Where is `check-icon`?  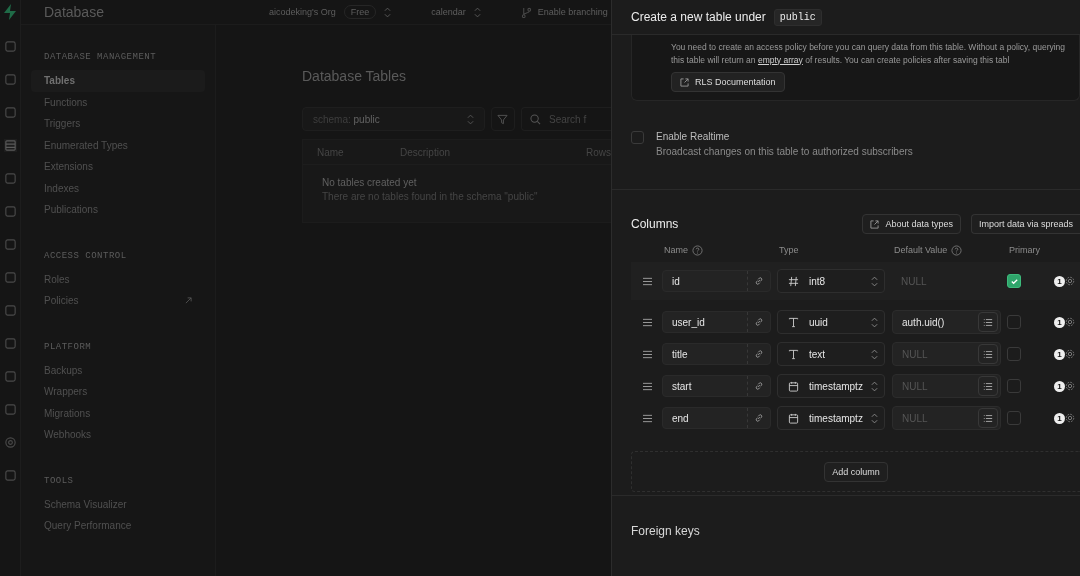 check-icon is located at coordinates (1014, 281).